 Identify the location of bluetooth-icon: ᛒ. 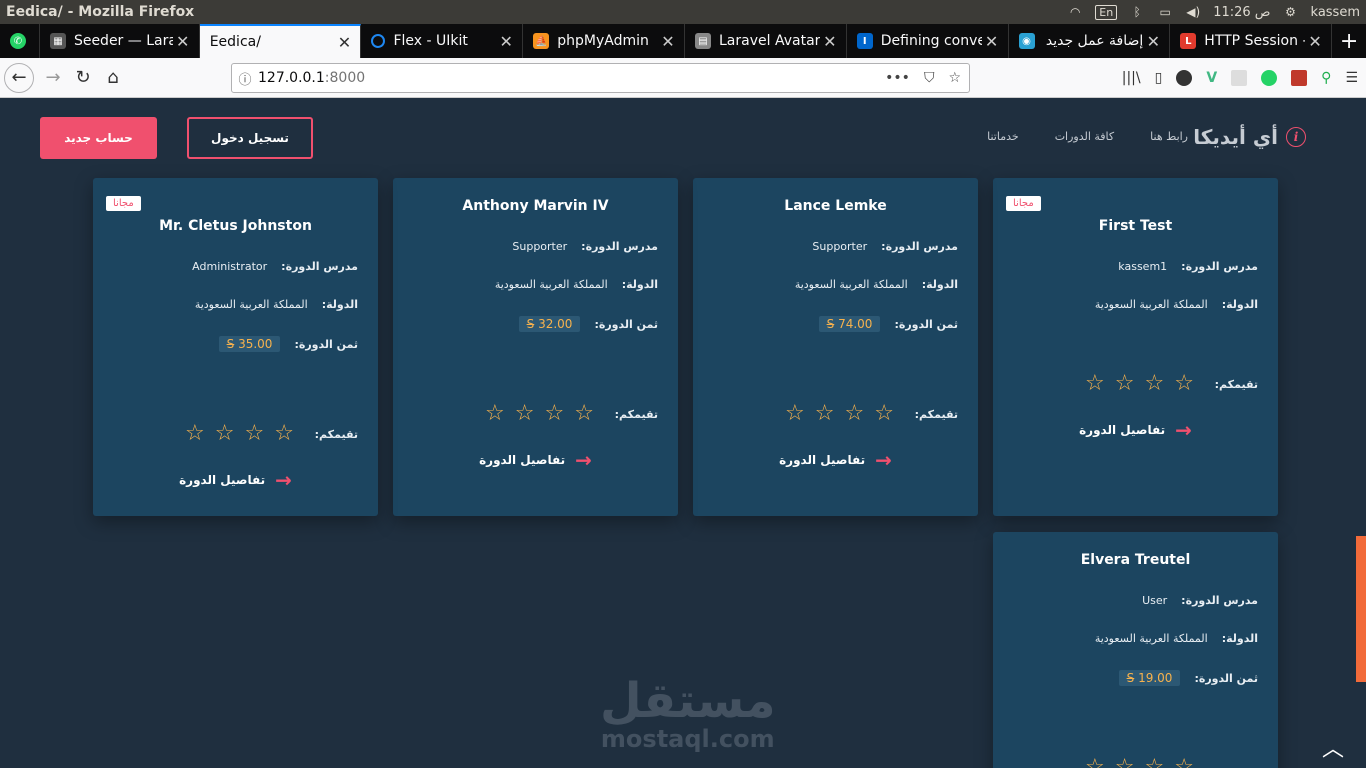
(1137, 12).